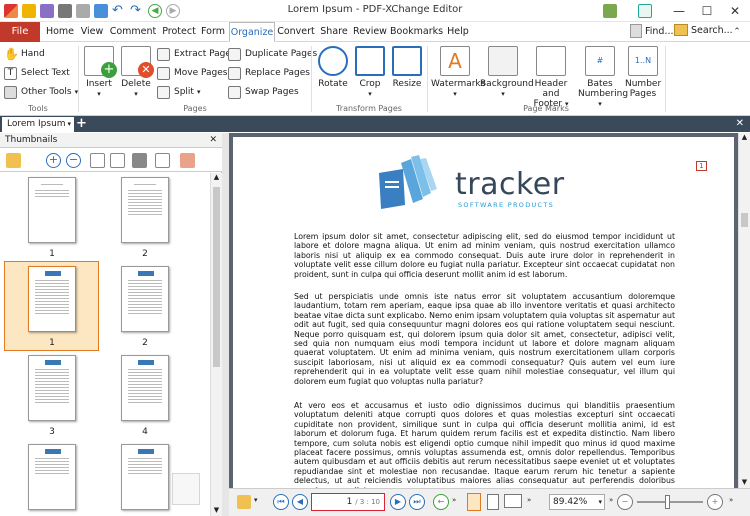 Image resolution: width=750 pixels, height=516 pixels. What do you see at coordinates (507, 72) in the screenshot?
I see `background-button: Background ▾` at bounding box center [507, 72].